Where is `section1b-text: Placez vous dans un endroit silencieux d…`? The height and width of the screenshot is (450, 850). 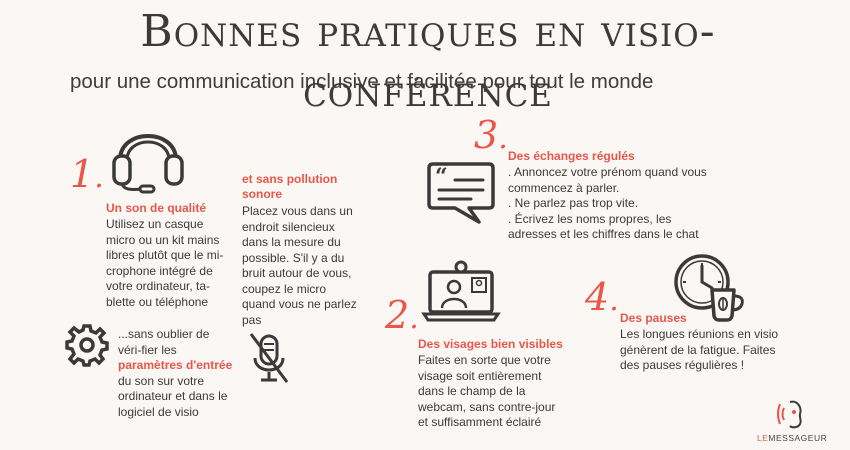
section1b-text: Placez vous dans un endroit silencieux d… is located at coordinates (299, 265).